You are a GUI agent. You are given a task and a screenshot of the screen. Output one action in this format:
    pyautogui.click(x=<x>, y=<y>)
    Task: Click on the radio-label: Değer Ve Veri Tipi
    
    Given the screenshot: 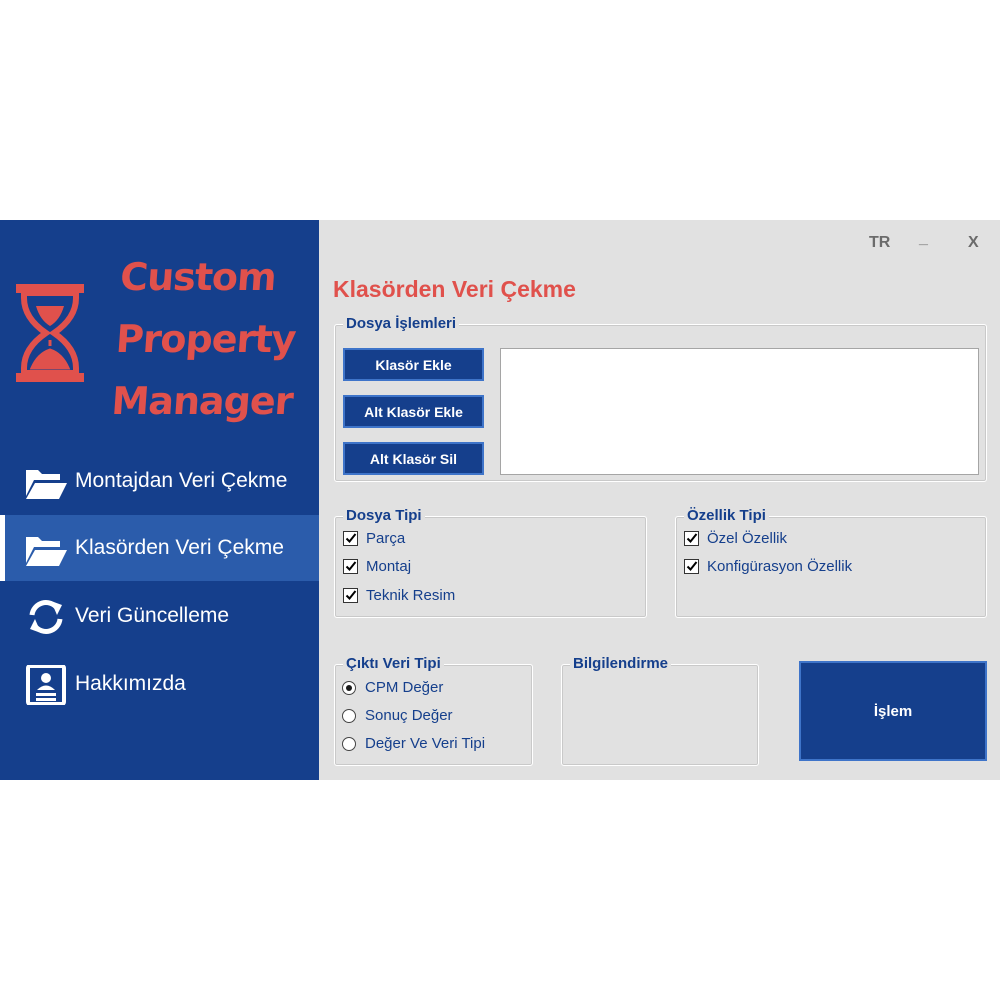 What is the action you would take?
    pyautogui.click(x=425, y=743)
    